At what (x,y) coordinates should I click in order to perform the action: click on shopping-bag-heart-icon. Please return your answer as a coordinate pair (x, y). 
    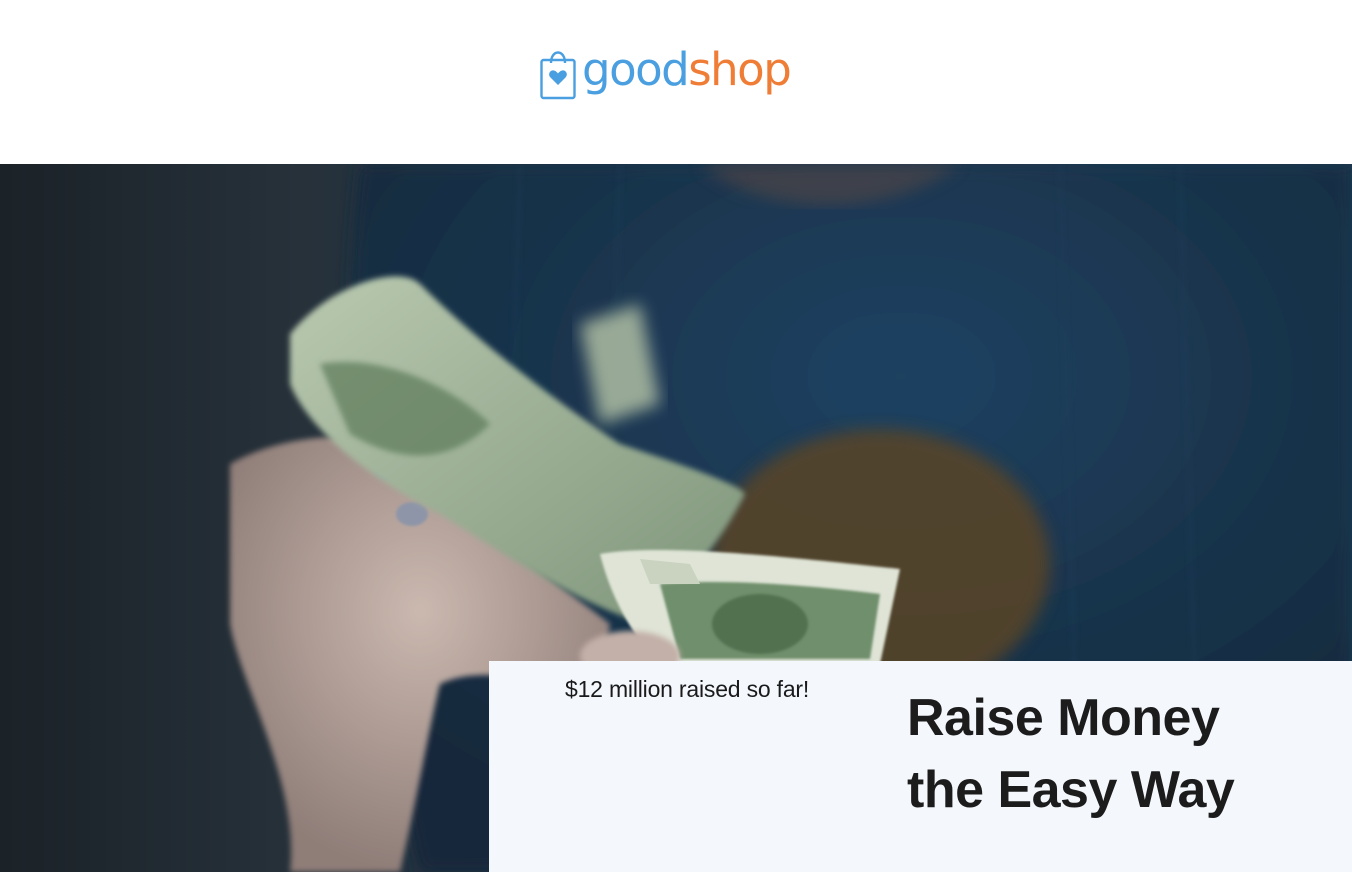
    Looking at the image, I should click on (558, 75).